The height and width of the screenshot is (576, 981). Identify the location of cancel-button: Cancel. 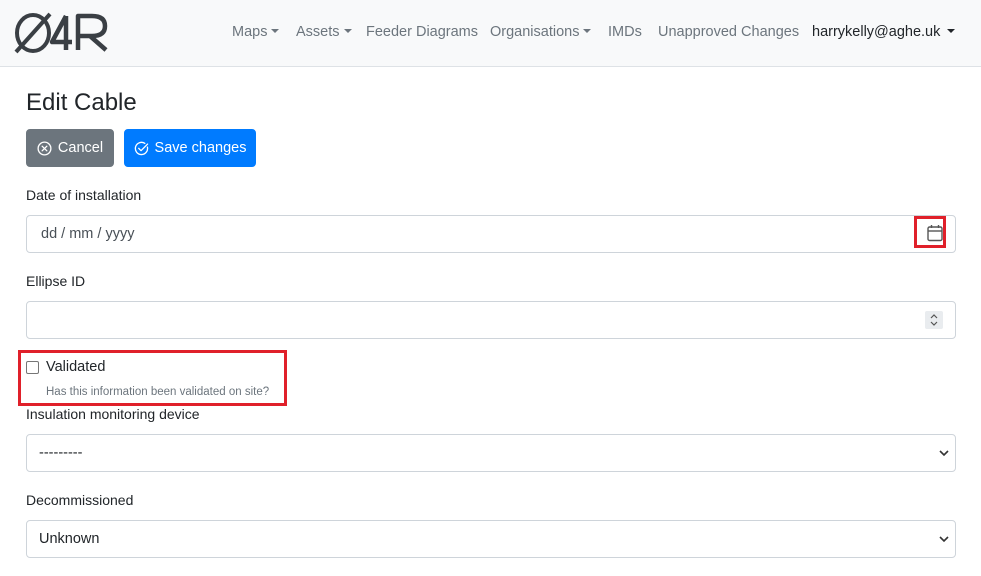
(70, 148).